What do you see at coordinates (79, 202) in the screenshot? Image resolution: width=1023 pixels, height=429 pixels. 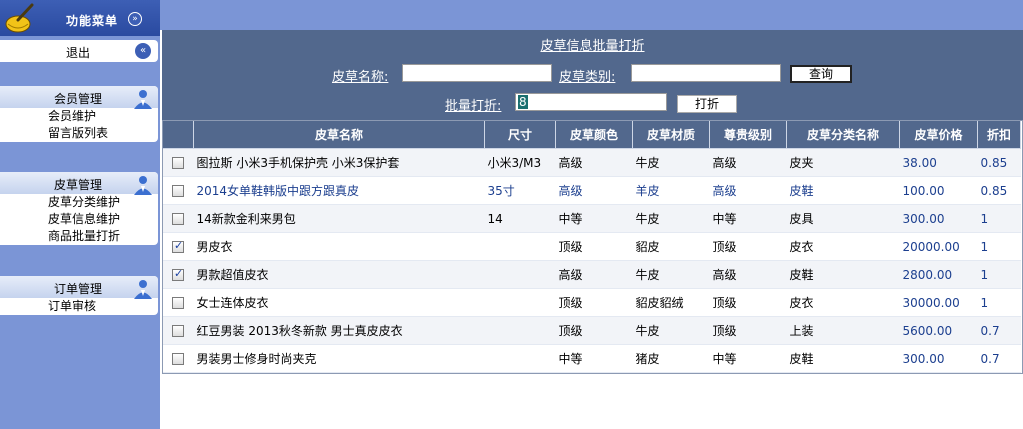 I see `sidebar-item-category-maintain: 皮草分类维护` at bounding box center [79, 202].